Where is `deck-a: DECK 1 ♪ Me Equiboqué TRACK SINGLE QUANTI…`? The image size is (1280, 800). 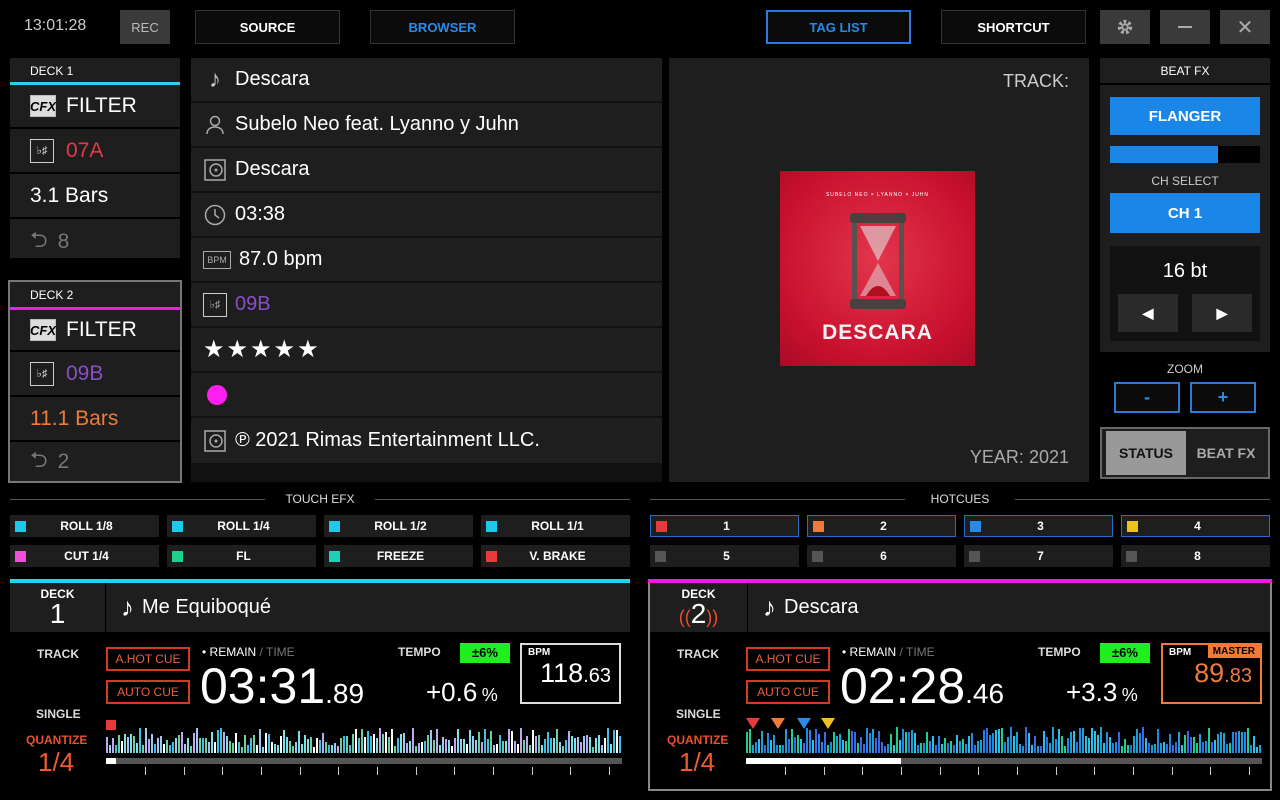
deck-a: DECK 1 ♪ Me Equiboqué TRACK SINGLE QUANTI… is located at coordinates (320, 685).